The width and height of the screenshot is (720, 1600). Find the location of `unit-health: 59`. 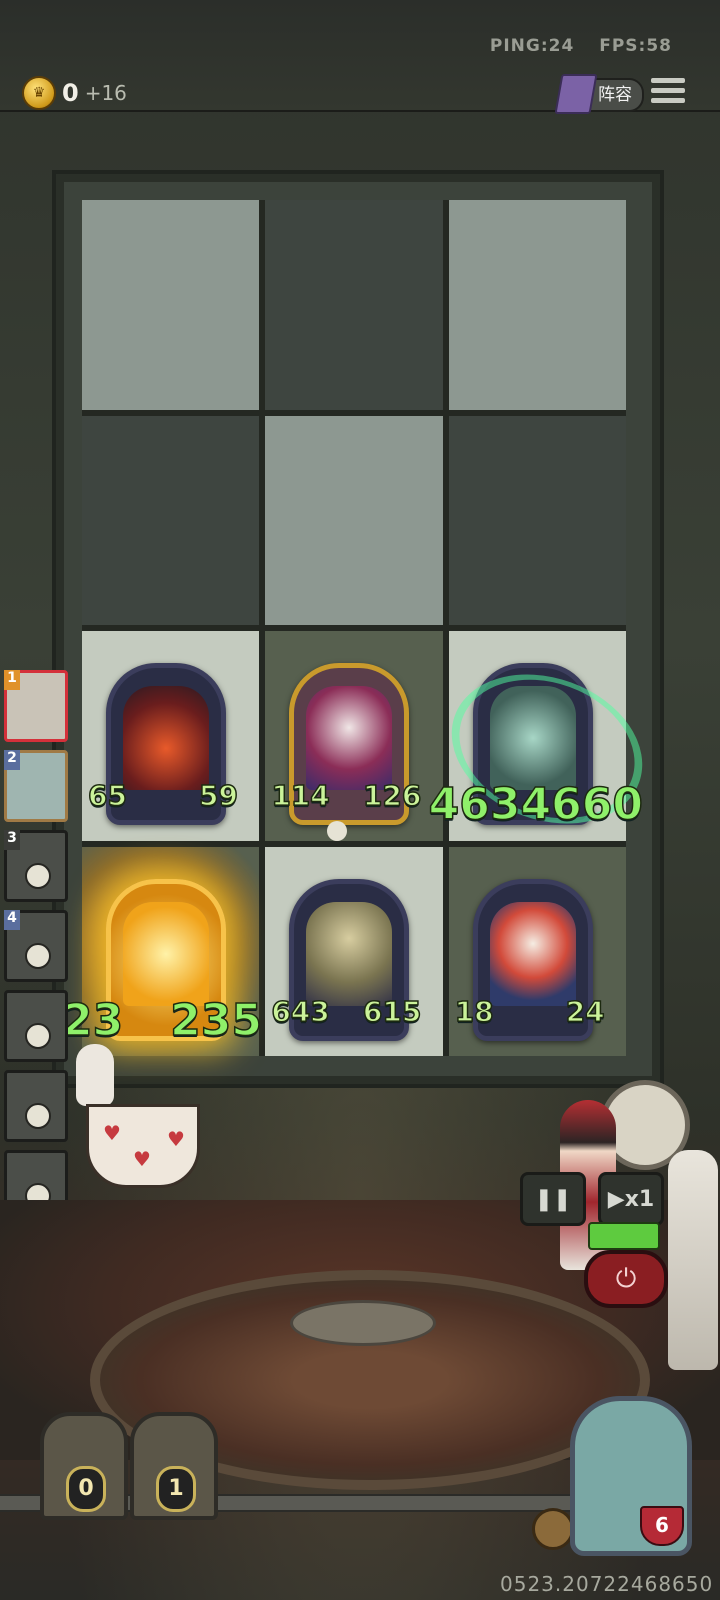

unit-health: 59 is located at coordinates (218, 795).